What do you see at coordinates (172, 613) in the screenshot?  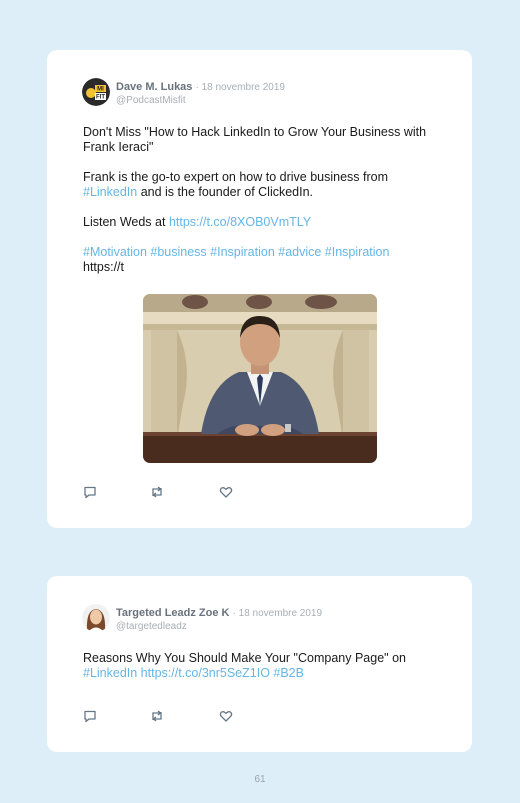 I see `author-name: Targeted Leadz Zoe K` at bounding box center [172, 613].